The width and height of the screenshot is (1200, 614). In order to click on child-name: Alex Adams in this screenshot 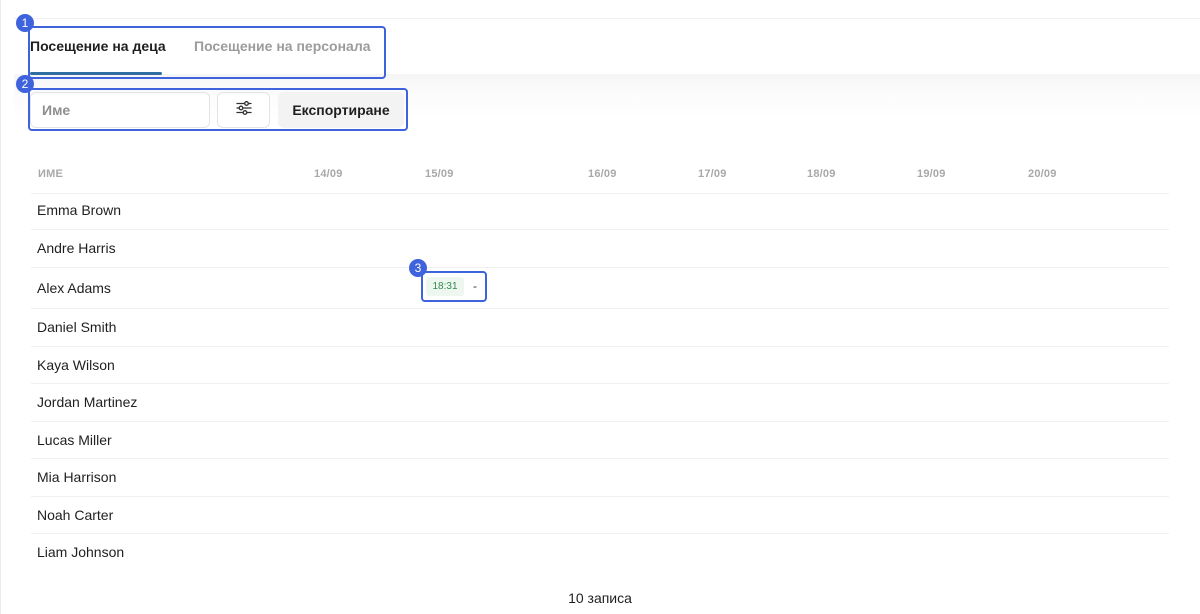, I will do `click(74, 288)`.